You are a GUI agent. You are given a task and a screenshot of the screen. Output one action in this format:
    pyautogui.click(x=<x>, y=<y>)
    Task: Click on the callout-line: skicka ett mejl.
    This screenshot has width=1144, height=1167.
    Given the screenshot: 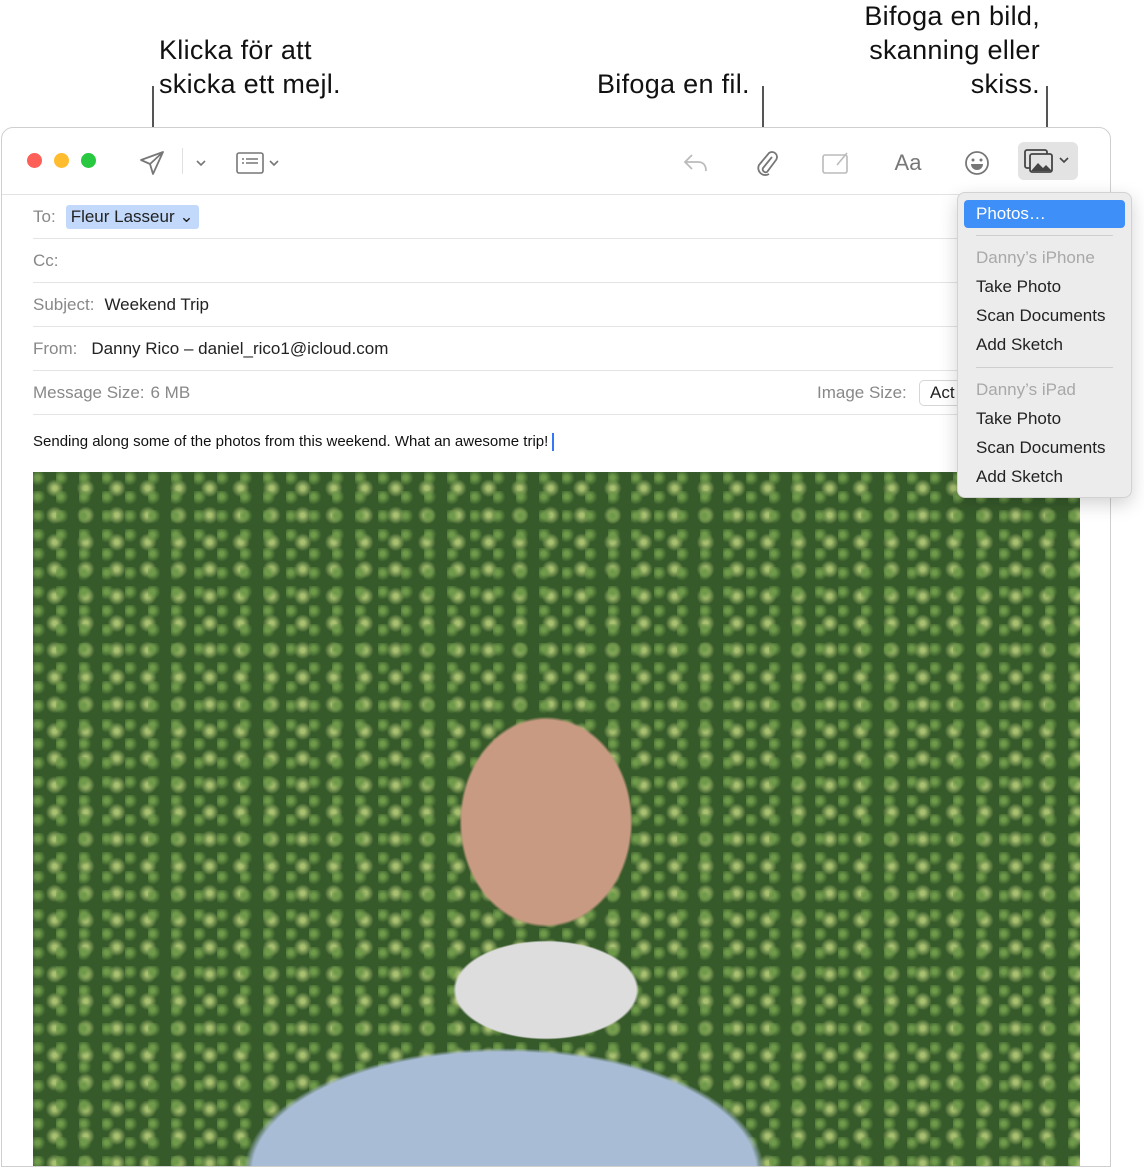 What is the action you would take?
    pyautogui.click(x=250, y=84)
    